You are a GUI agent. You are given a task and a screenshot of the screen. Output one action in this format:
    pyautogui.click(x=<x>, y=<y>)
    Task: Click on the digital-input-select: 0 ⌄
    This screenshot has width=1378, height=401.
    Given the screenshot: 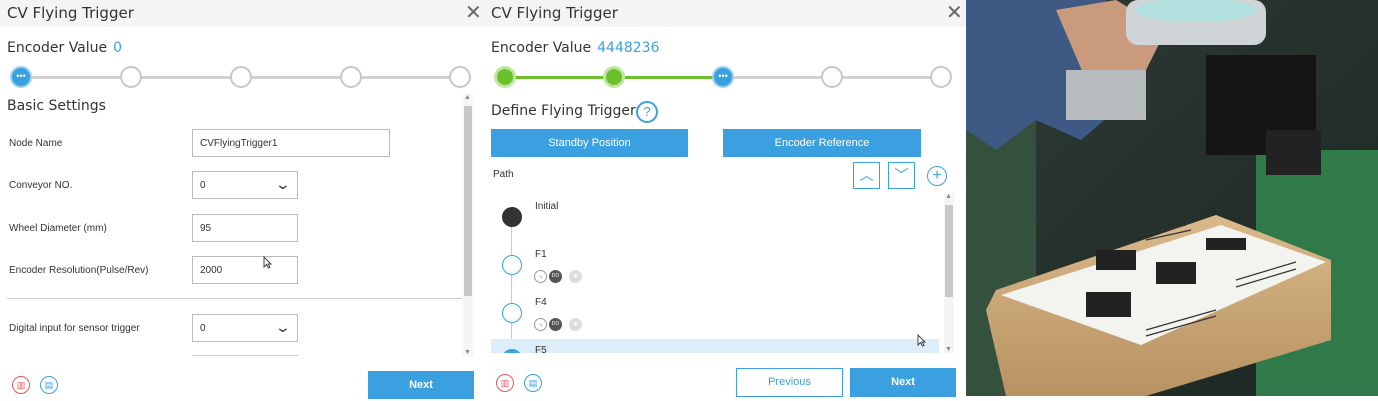 What is the action you would take?
    pyautogui.click(x=245, y=328)
    